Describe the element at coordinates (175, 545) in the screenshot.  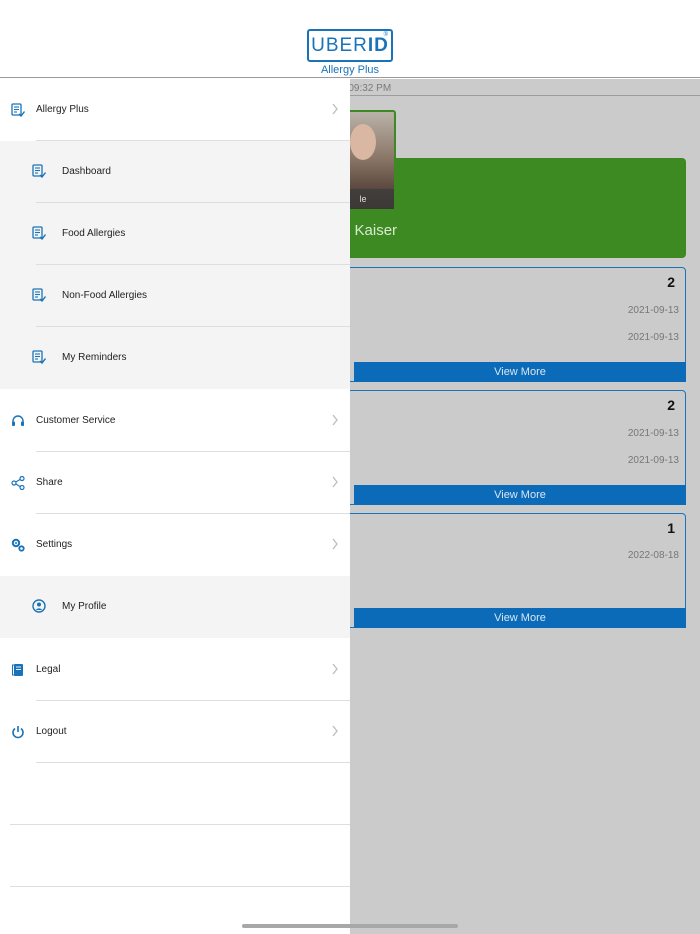
I see `menu-item-settings: Settings` at that location.